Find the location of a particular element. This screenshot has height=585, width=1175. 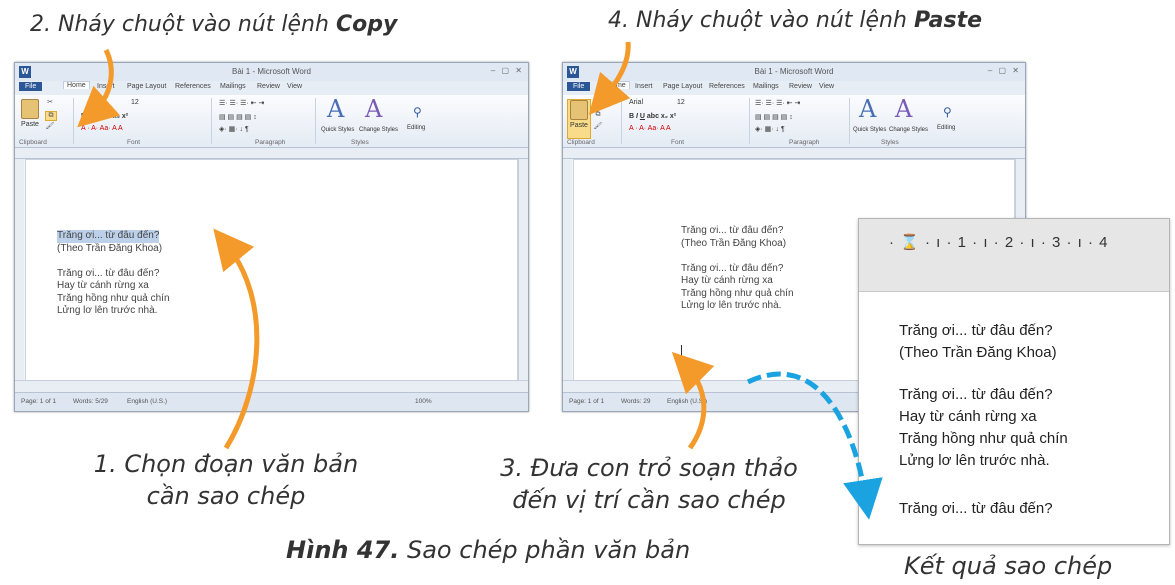

arrow-to-copy is located at coordinates (99, 88).